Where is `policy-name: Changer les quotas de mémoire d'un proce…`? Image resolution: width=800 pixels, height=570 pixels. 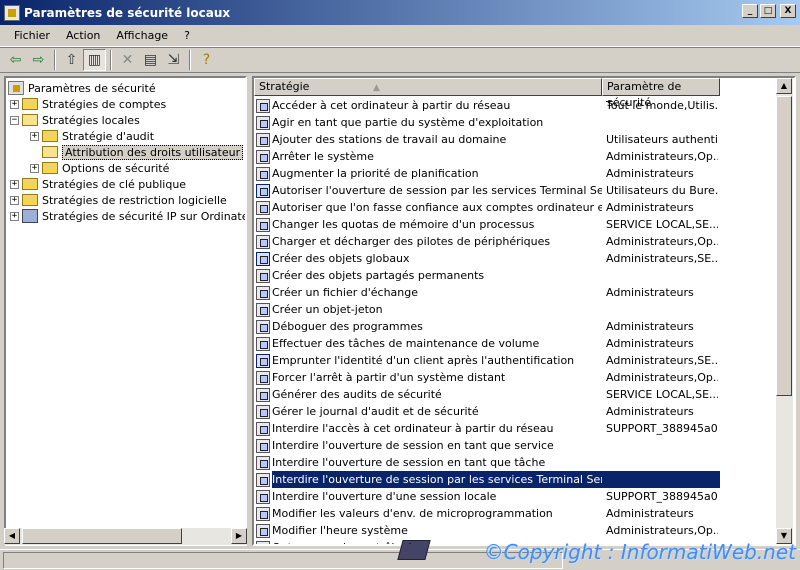
policy-name: Changer les quotas de mémoire d'un proce… is located at coordinates (403, 224).